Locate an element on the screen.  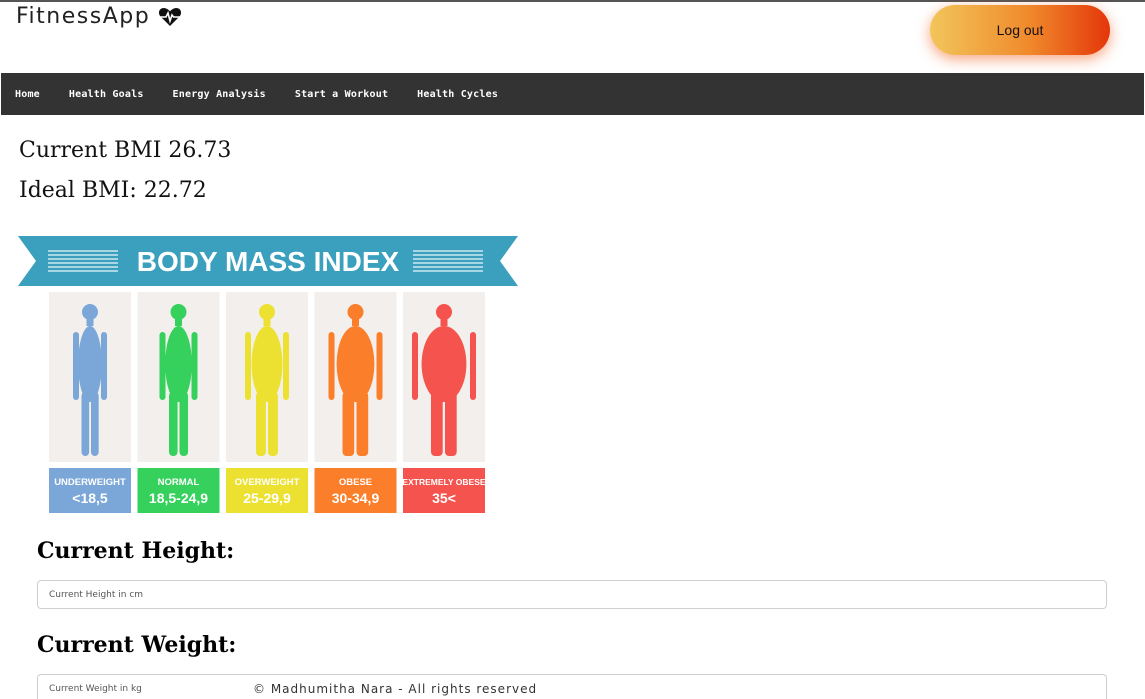
ideal-bmi: Ideal BMI: 22.72 is located at coordinates (113, 190).